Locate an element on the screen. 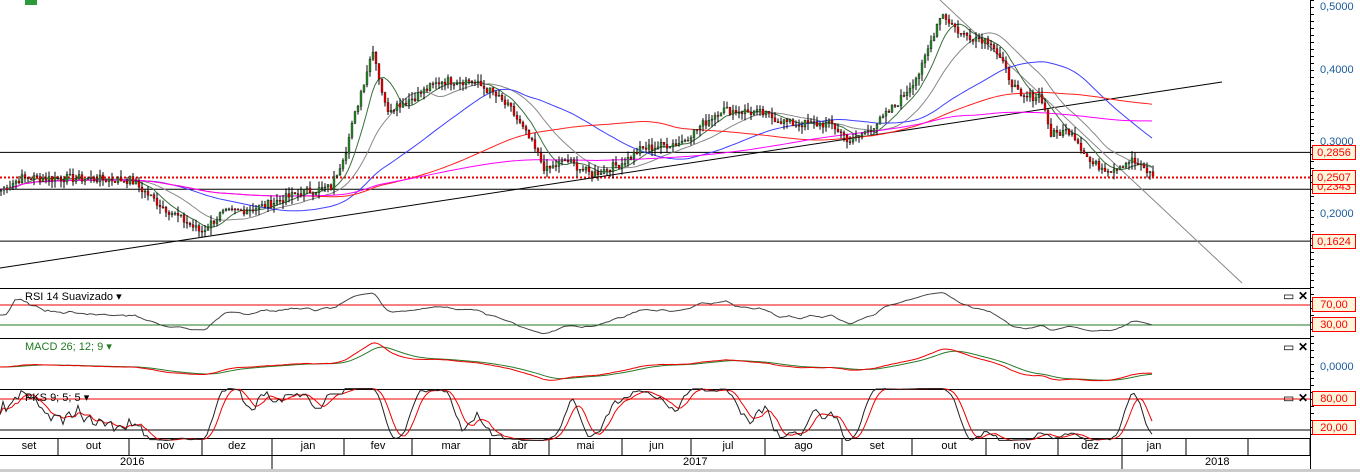  macd-title: MACD 26; 12; 9 ▾ is located at coordinates (68, 346).